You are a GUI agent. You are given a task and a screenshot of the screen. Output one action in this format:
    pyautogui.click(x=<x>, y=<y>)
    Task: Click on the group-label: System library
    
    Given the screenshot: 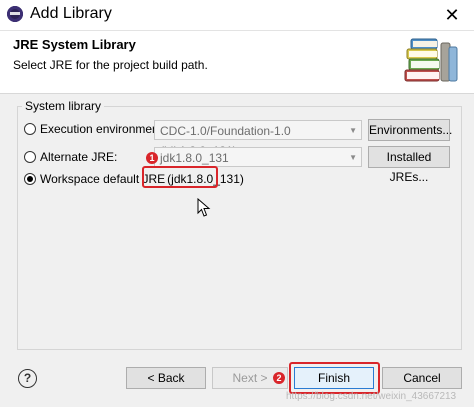 What is the action you would take?
    pyautogui.click(x=63, y=106)
    